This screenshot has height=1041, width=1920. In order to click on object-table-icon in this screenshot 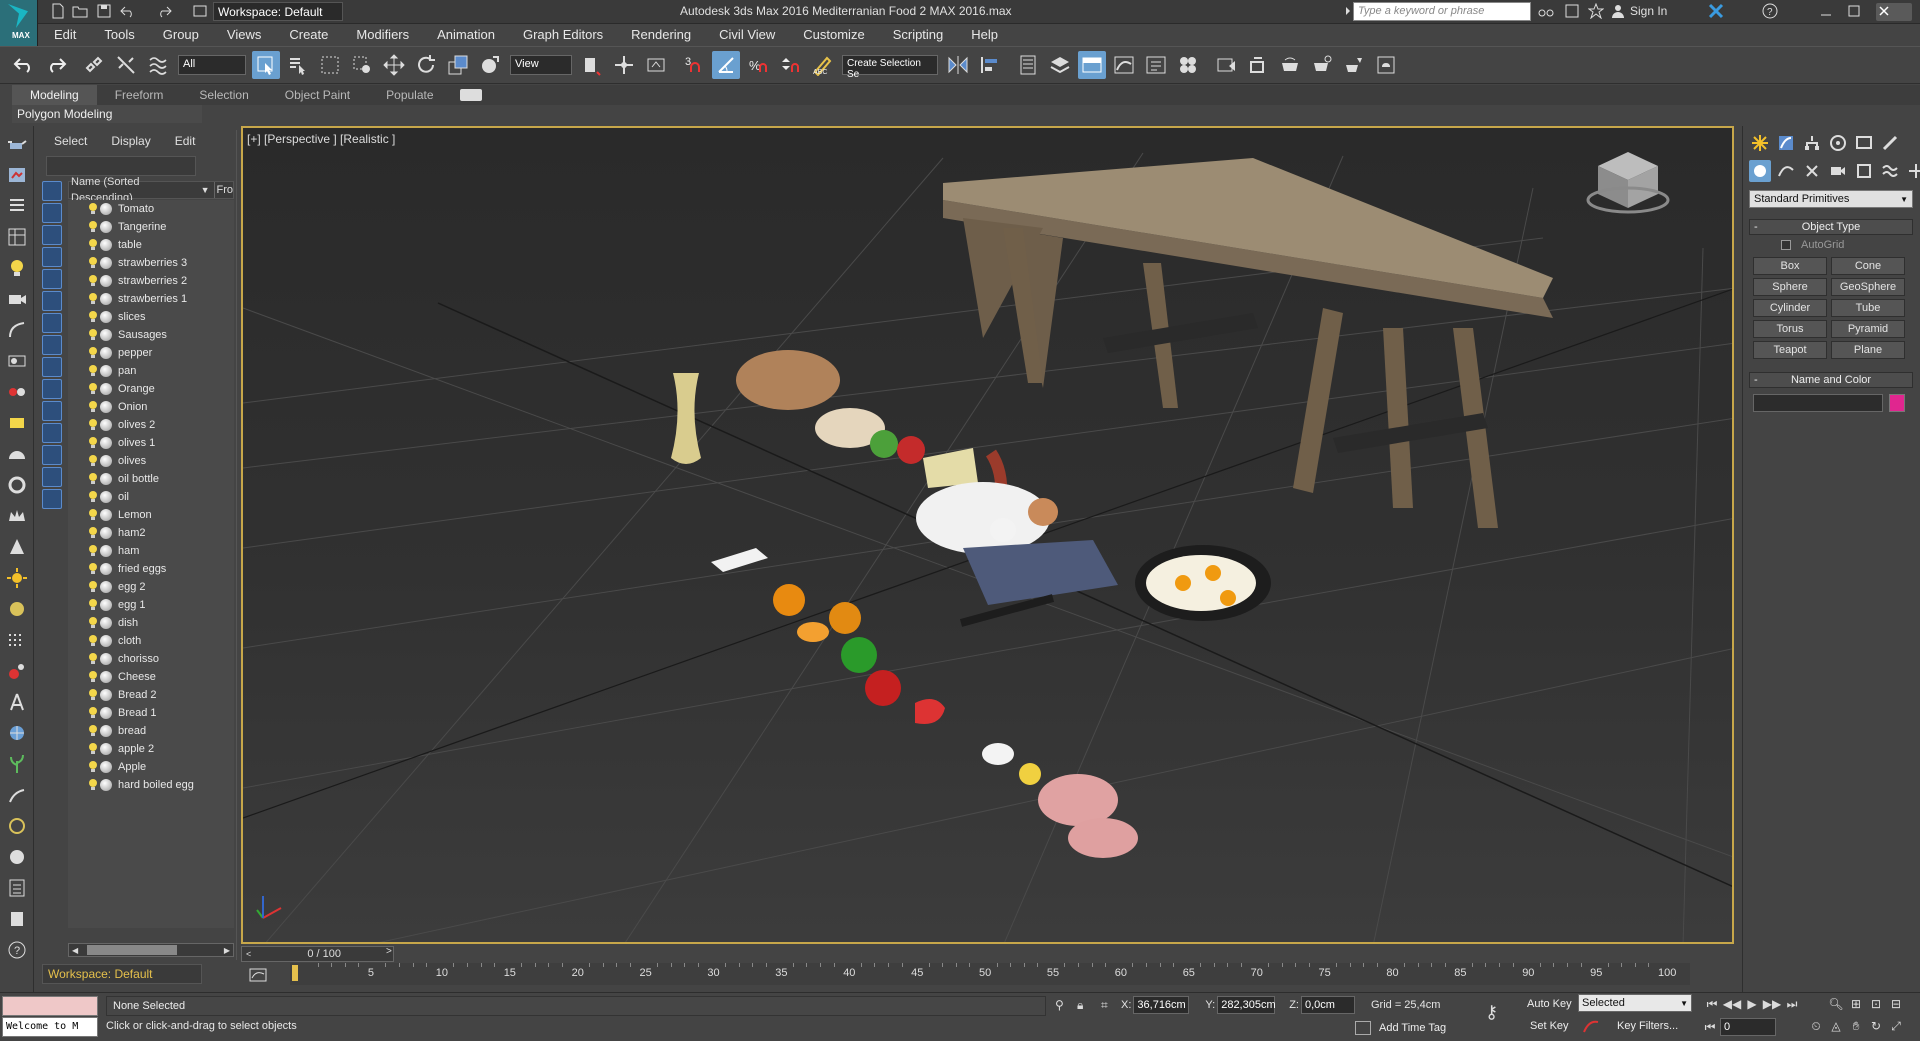, I will do `click(17, 237)`.